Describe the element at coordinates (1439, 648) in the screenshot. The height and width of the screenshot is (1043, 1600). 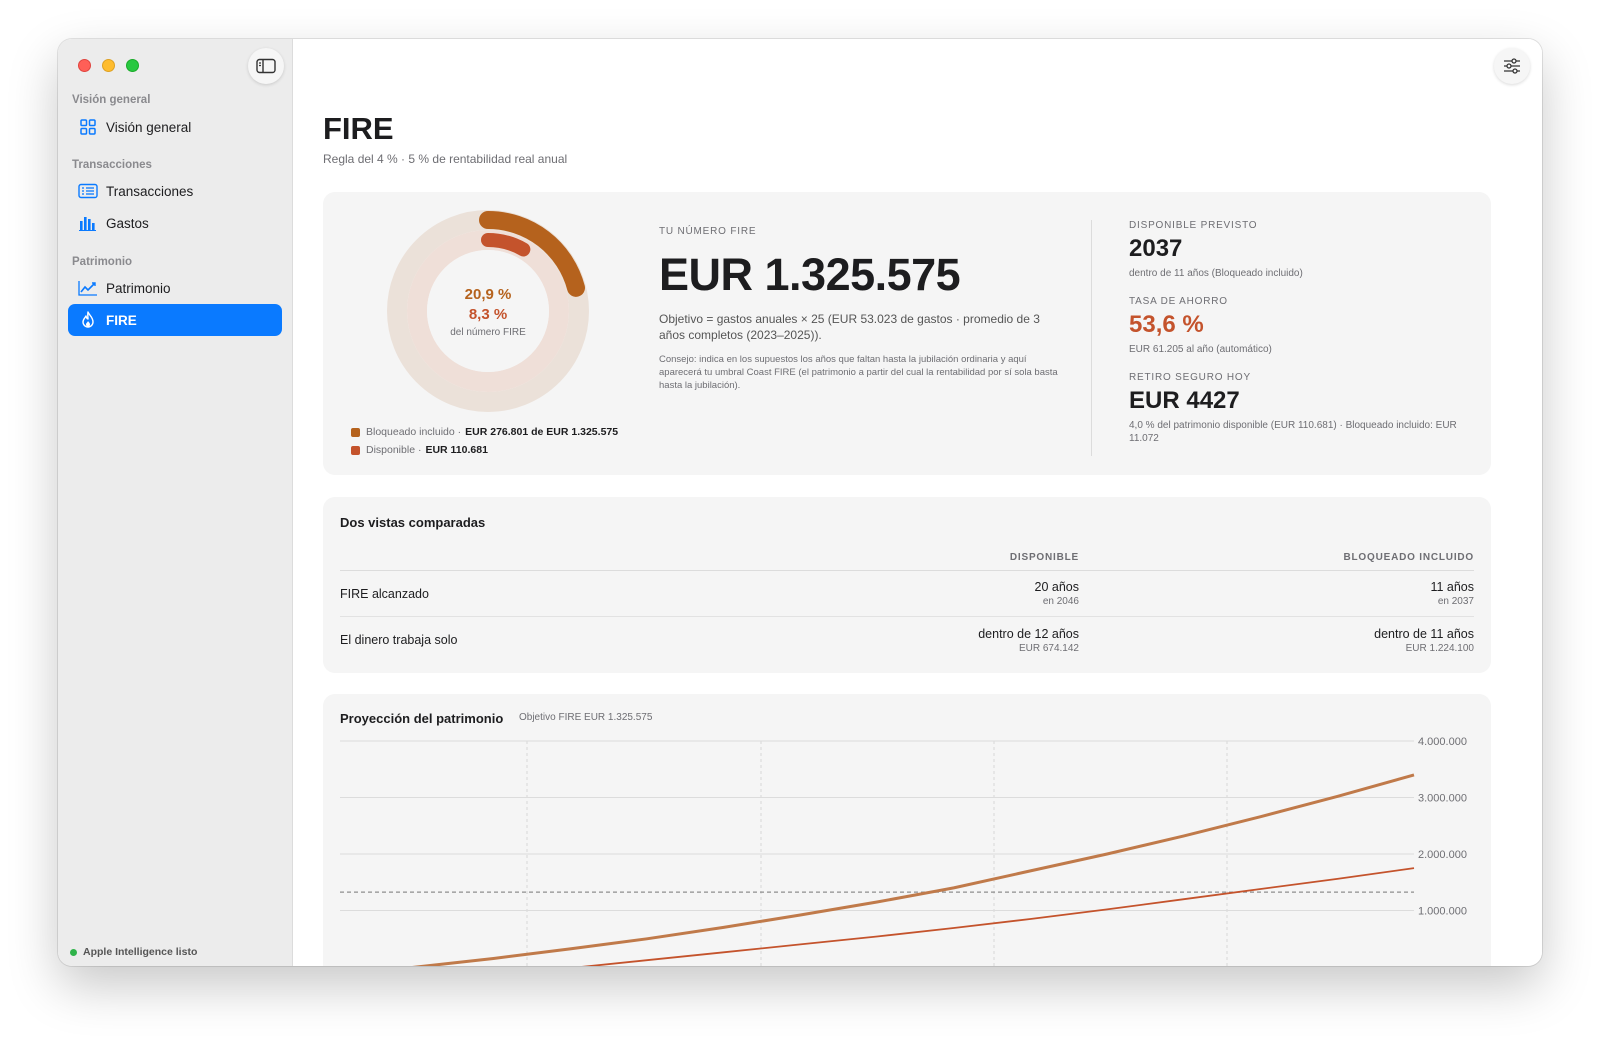
I see `cell-subvalue: EUR 1.224.100` at that location.